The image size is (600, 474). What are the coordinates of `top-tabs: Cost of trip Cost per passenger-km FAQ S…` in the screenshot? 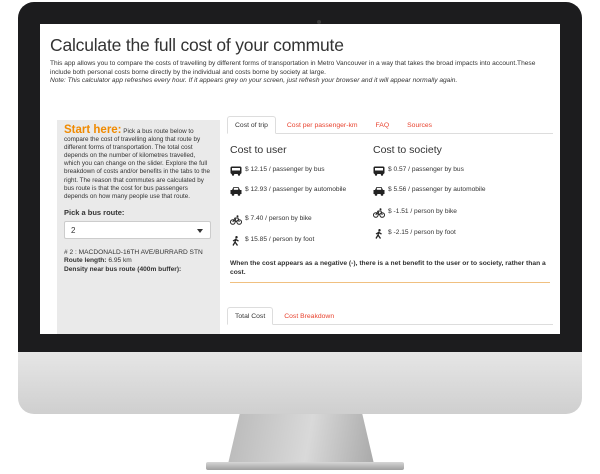 It's located at (390, 125).